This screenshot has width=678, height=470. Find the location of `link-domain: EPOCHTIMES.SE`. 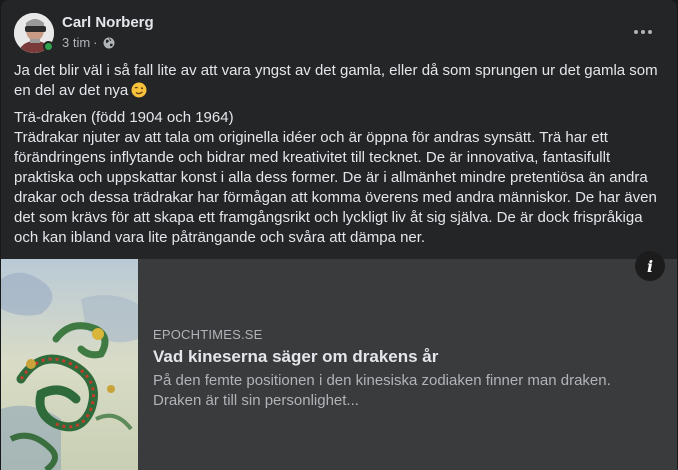

link-domain: EPOCHTIMES.SE is located at coordinates (208, 334).